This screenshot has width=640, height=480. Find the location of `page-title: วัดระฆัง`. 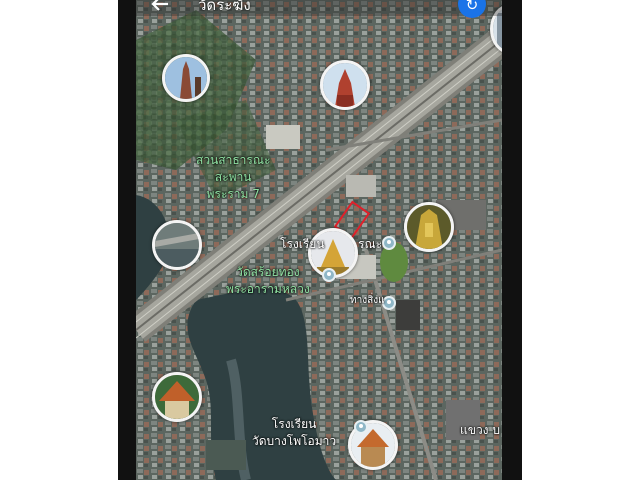

page-title: วัดระฆัง is located at coordinates (224, 7).